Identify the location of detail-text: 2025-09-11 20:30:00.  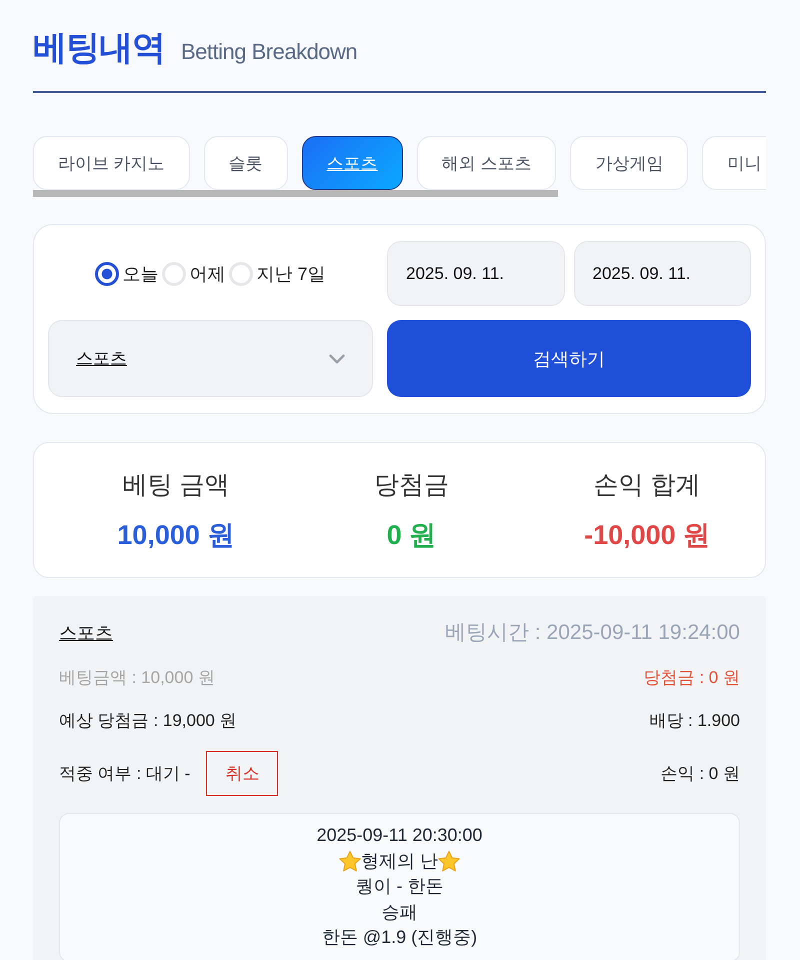
(399, 835).